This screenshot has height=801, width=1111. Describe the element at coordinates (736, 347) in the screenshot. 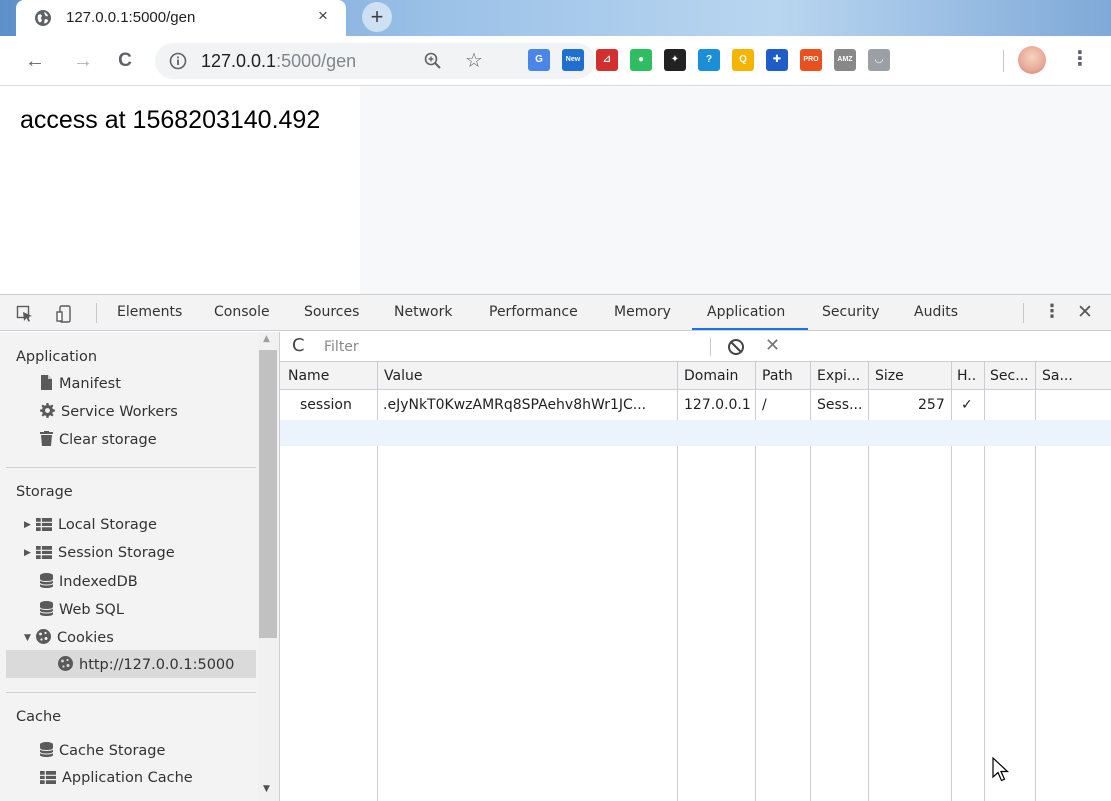

I see `clear-all-icon` at that location.